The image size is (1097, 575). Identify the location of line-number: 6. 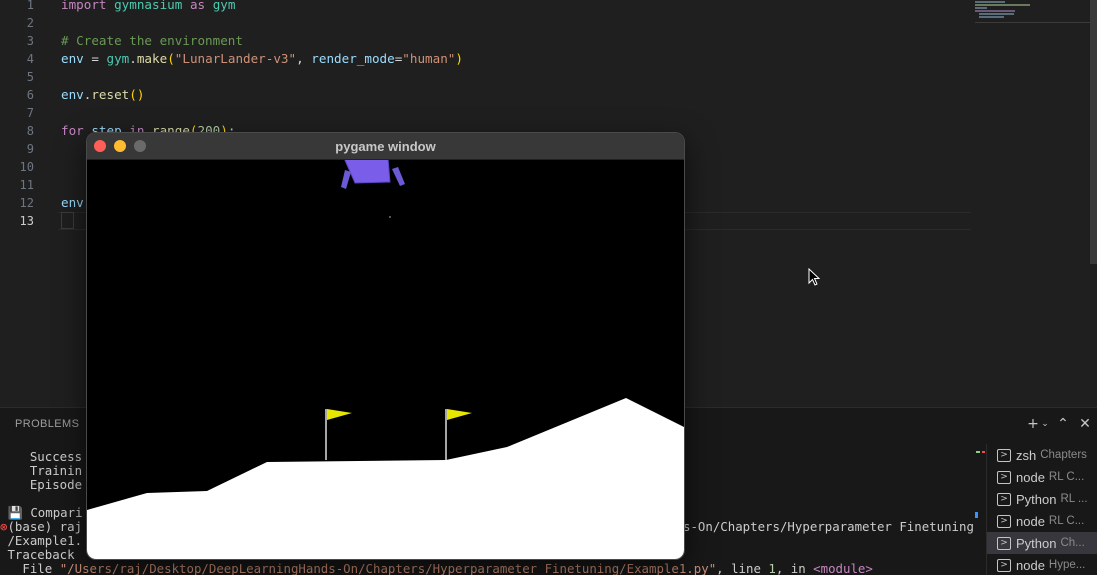
(30, 95).